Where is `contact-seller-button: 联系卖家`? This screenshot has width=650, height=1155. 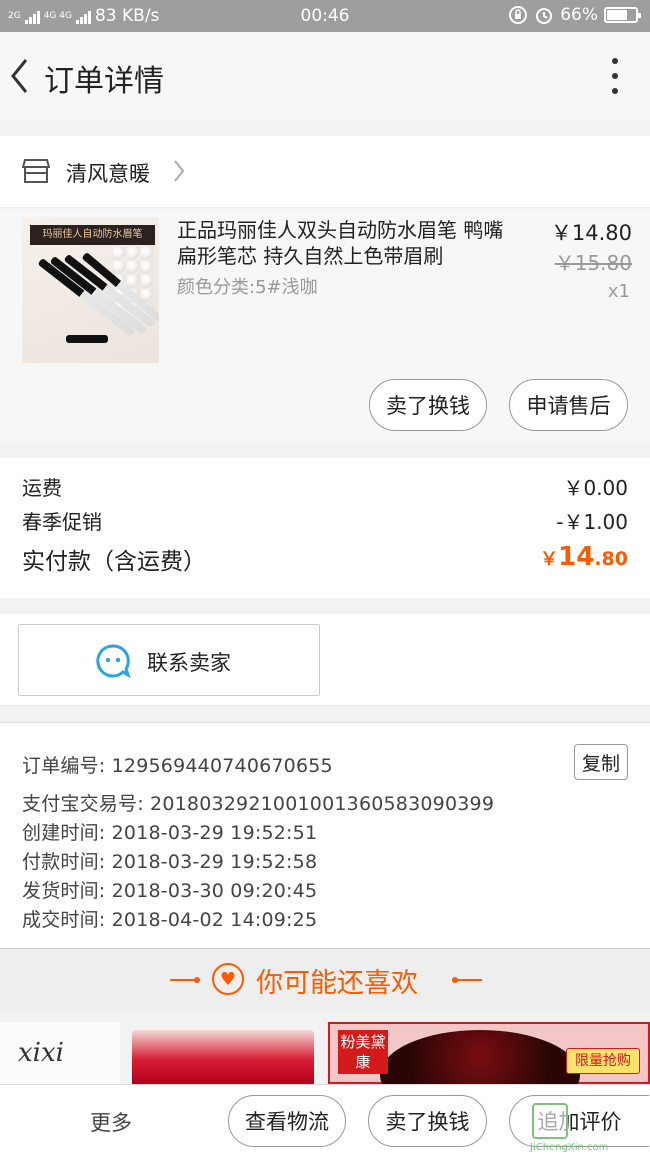 contact-seller-button: 联系卖家 is located at coordinates (169, 660).